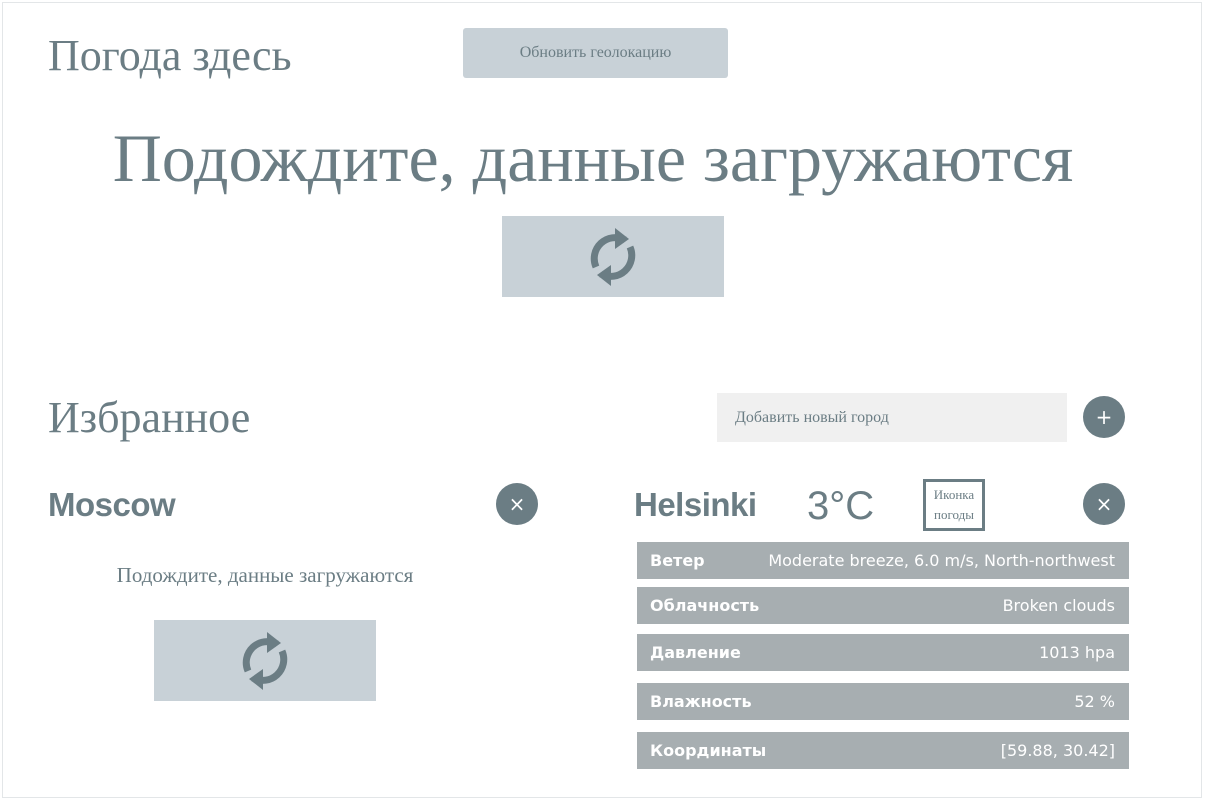 The image size is (1206, 802). What do you see at coordinates (112, 504) in the screenshot?
I see `city-name-moscow: Moscow` at bounding box center [112, 504].